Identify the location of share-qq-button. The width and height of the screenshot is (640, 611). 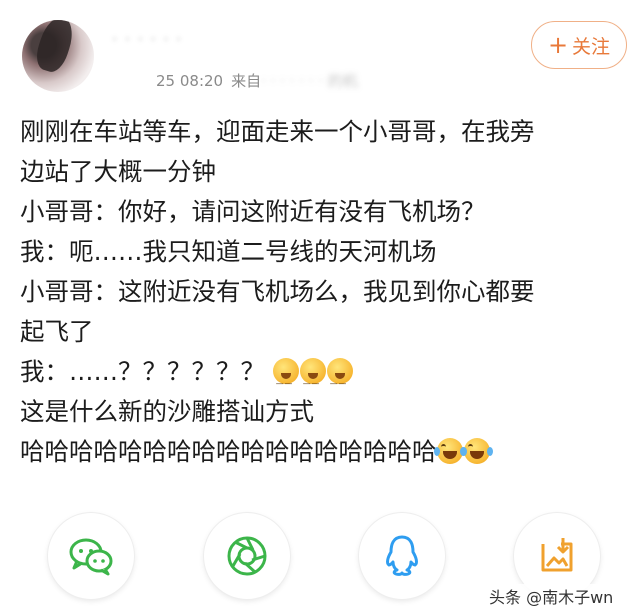
(402, 556).